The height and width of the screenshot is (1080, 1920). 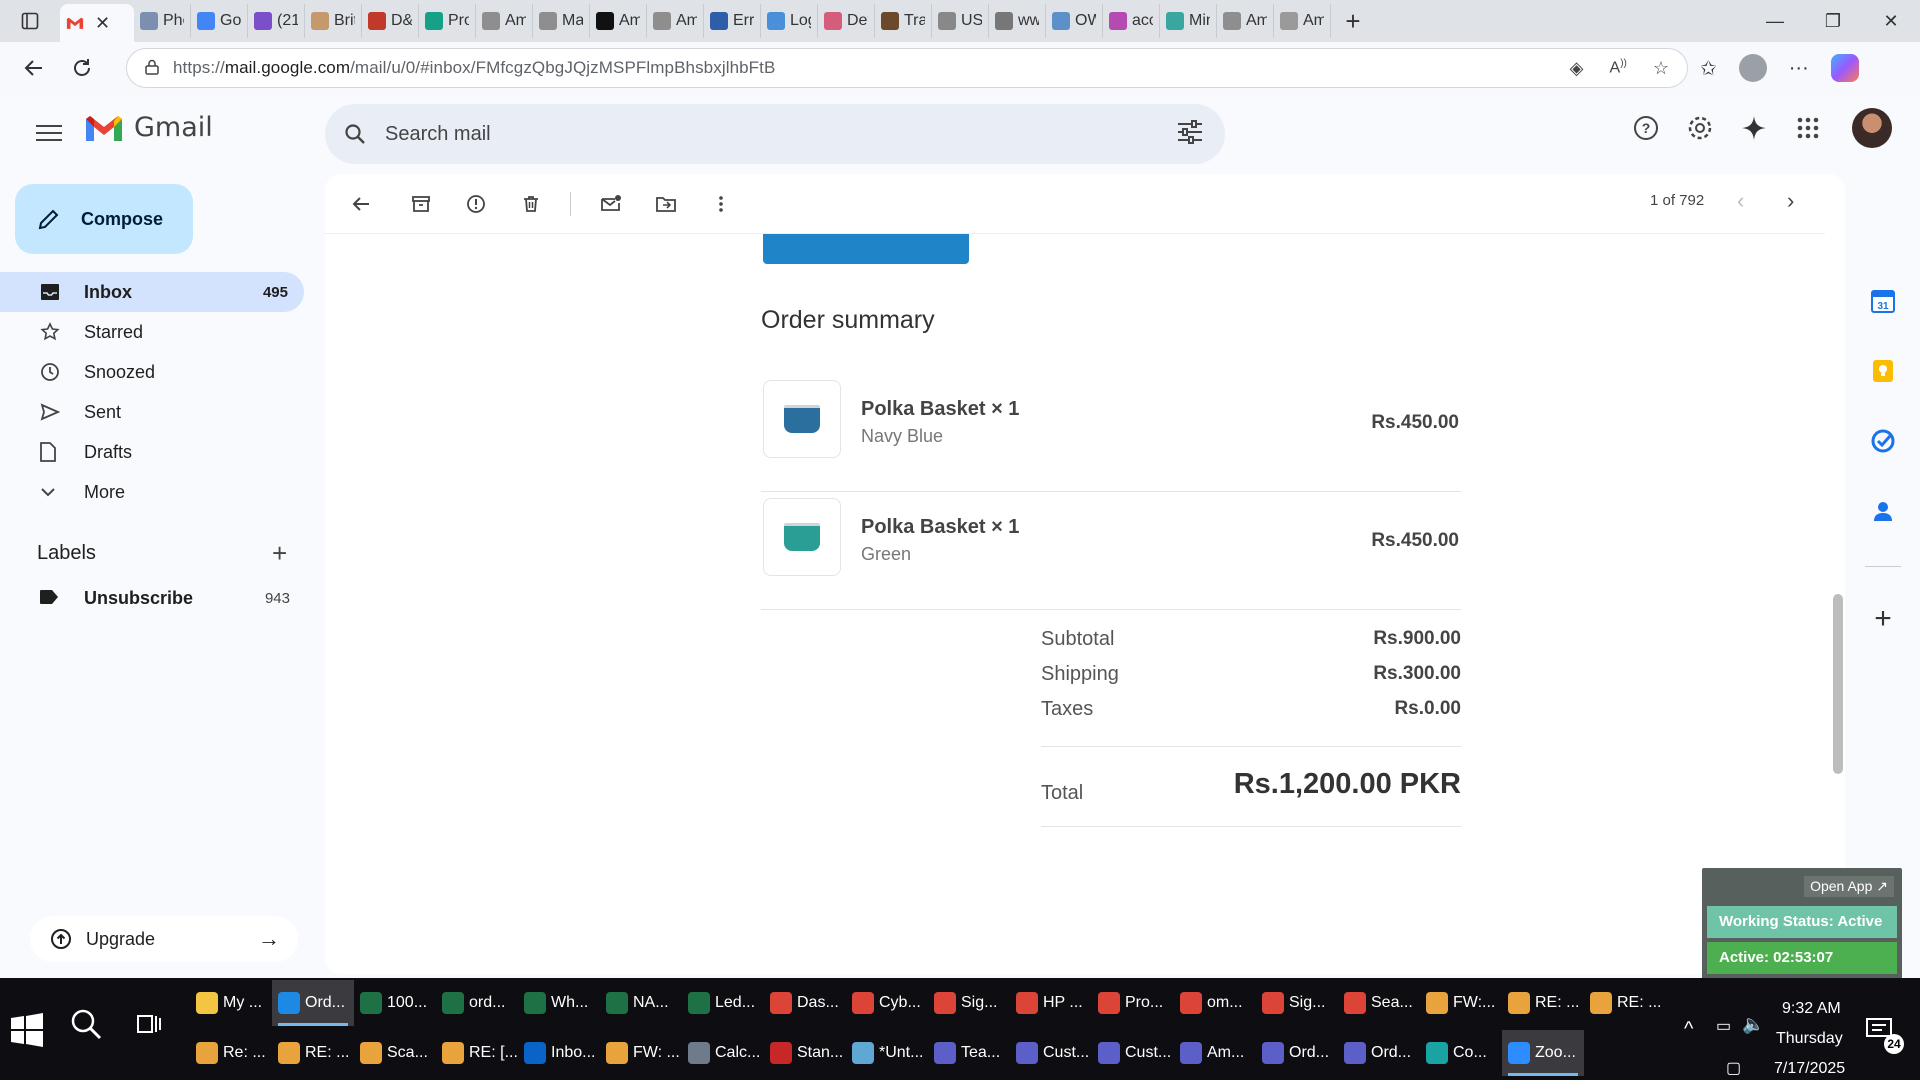 I want to click on task-view-icon, so click(x=149, y=1026).